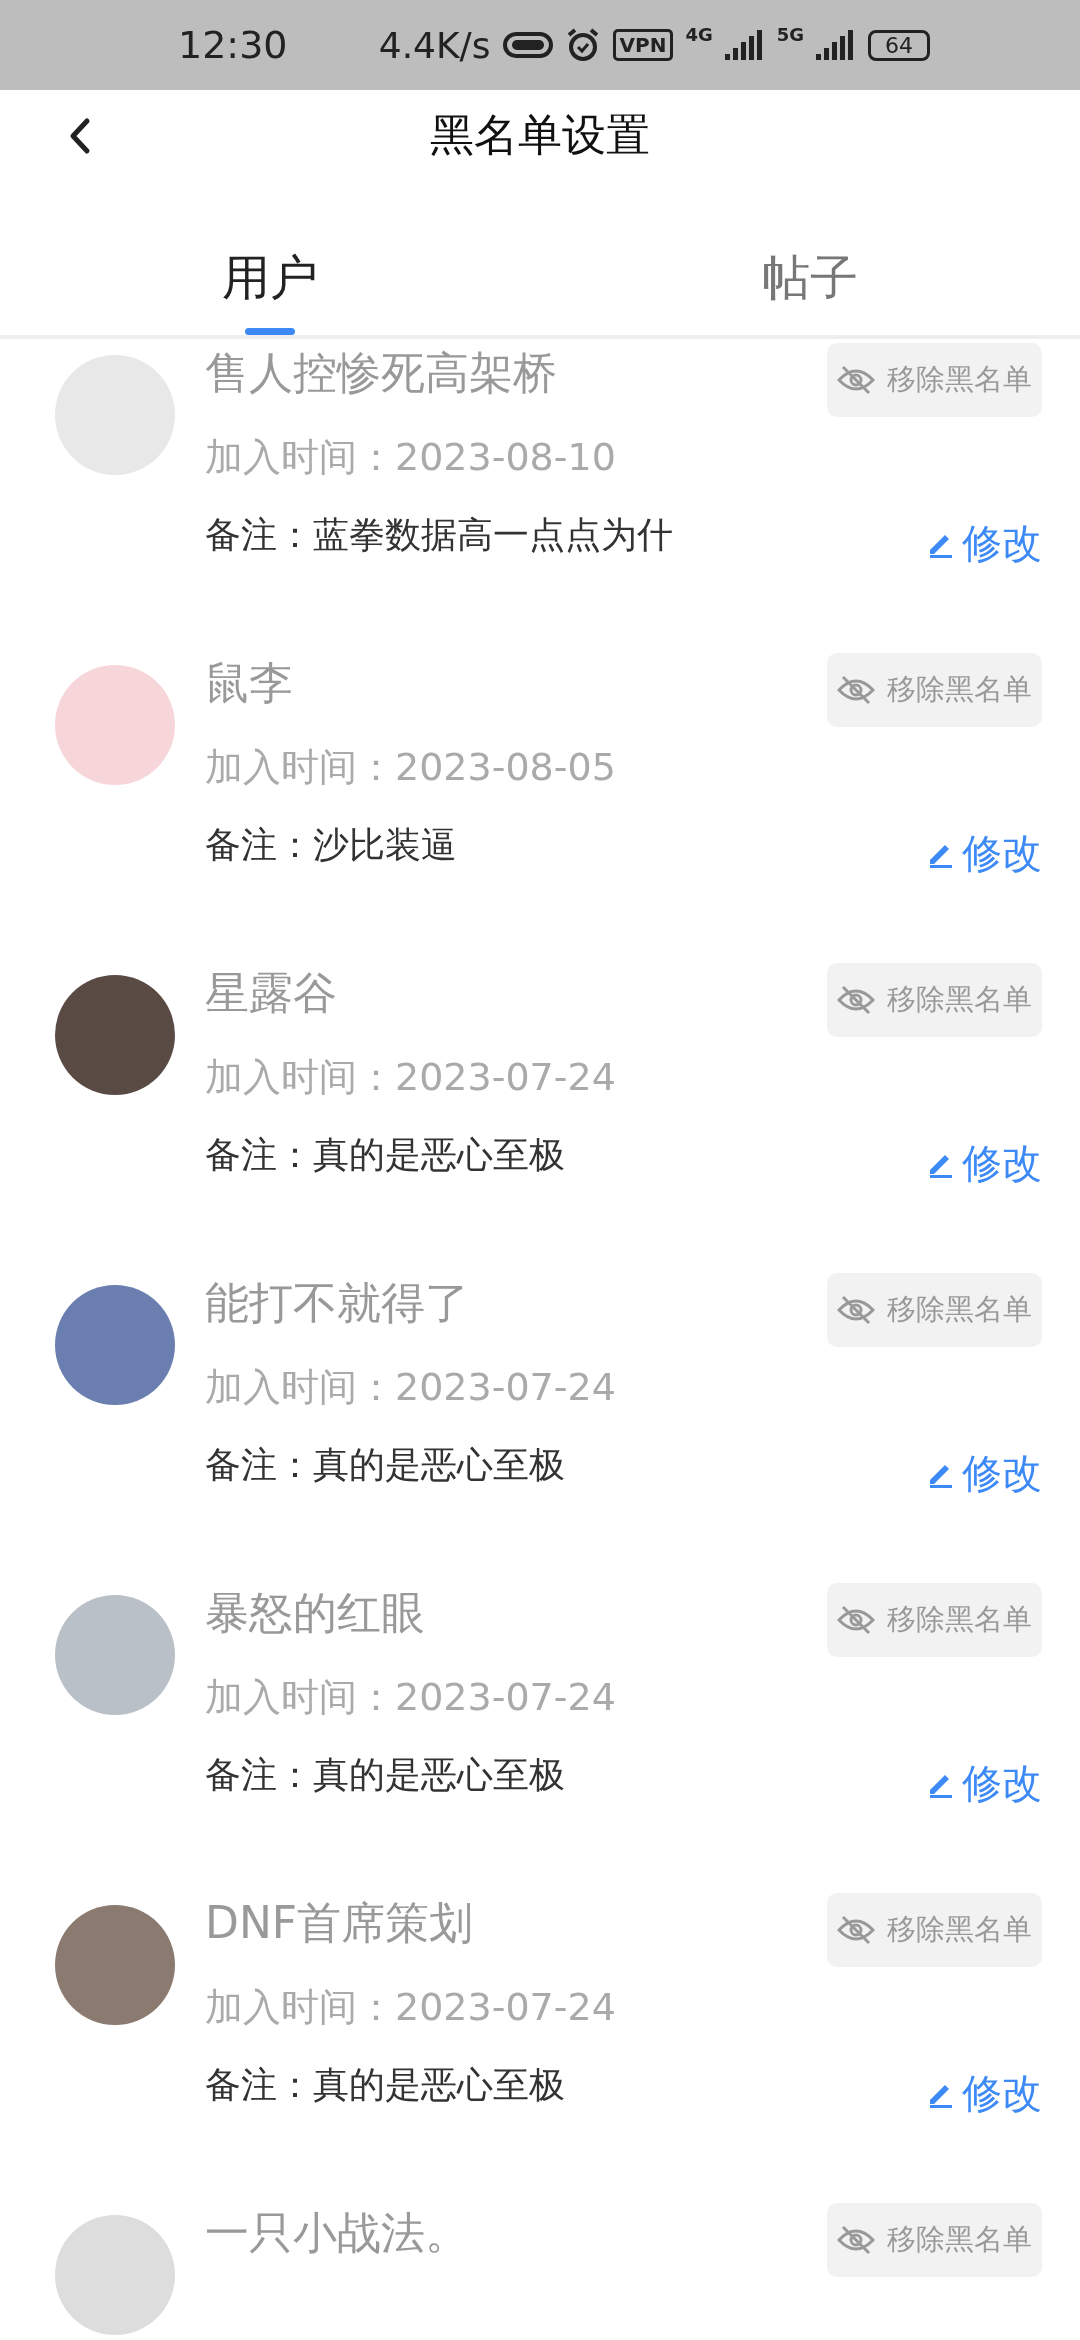 Image resolution: width=1080 pixels, height=2340 pixels. Describe the element at coordinates (271, 992) in the screenshot. I see `user-name: 星露谷` at that location.